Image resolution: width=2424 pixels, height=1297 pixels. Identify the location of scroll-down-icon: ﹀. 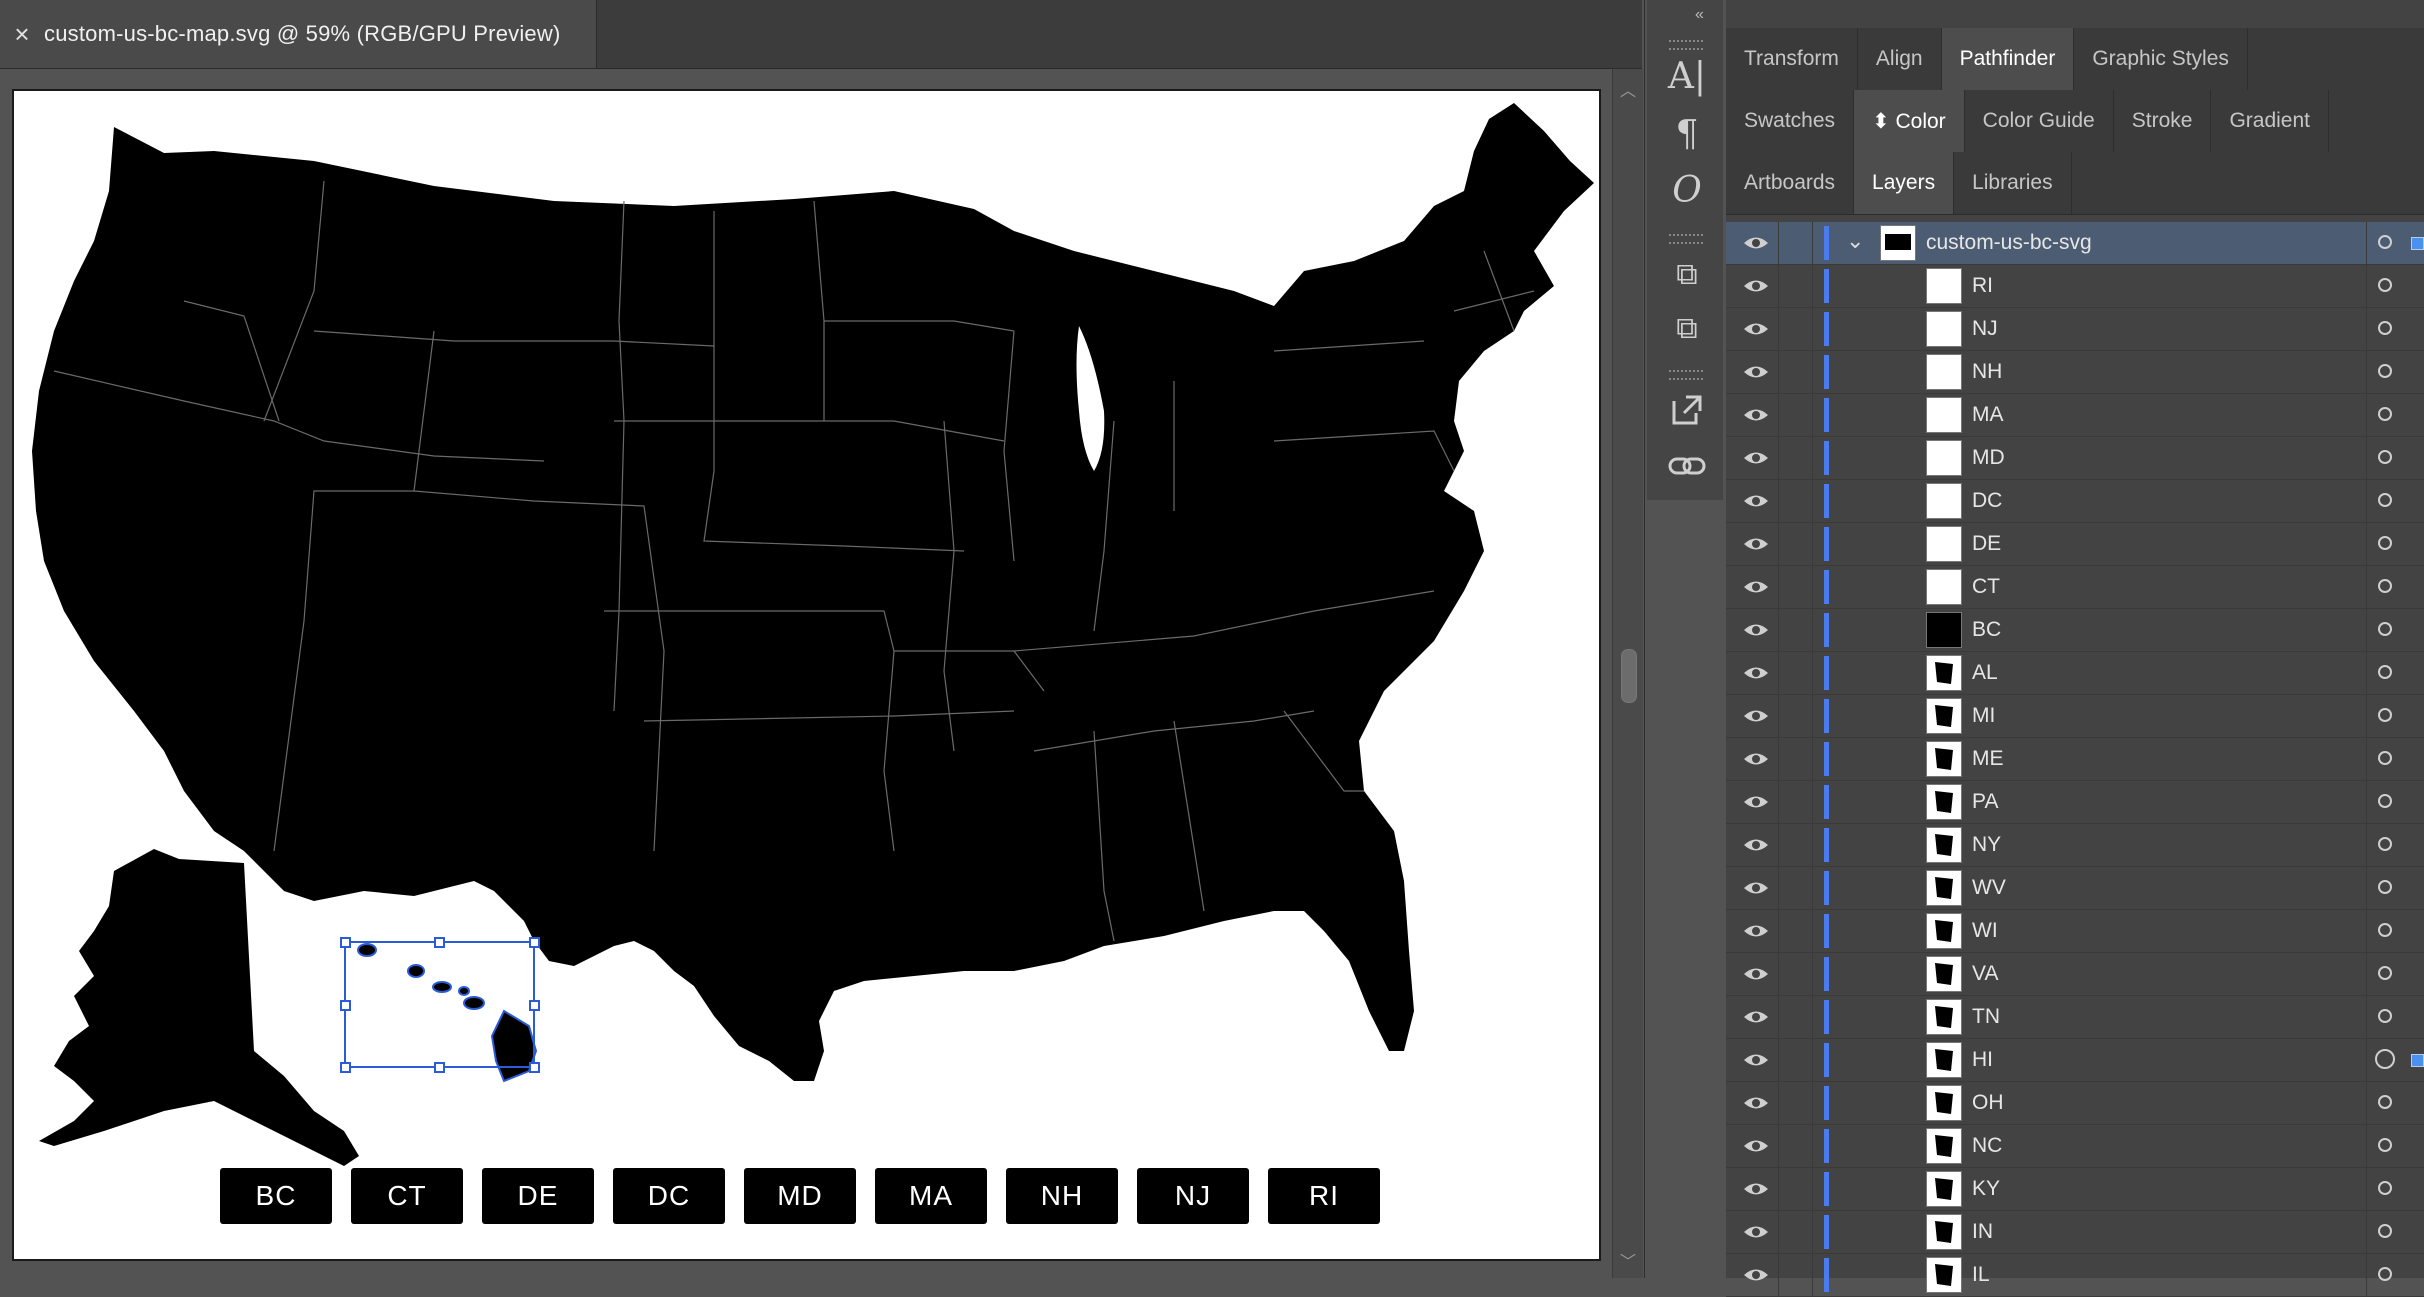
(1628, 1260).